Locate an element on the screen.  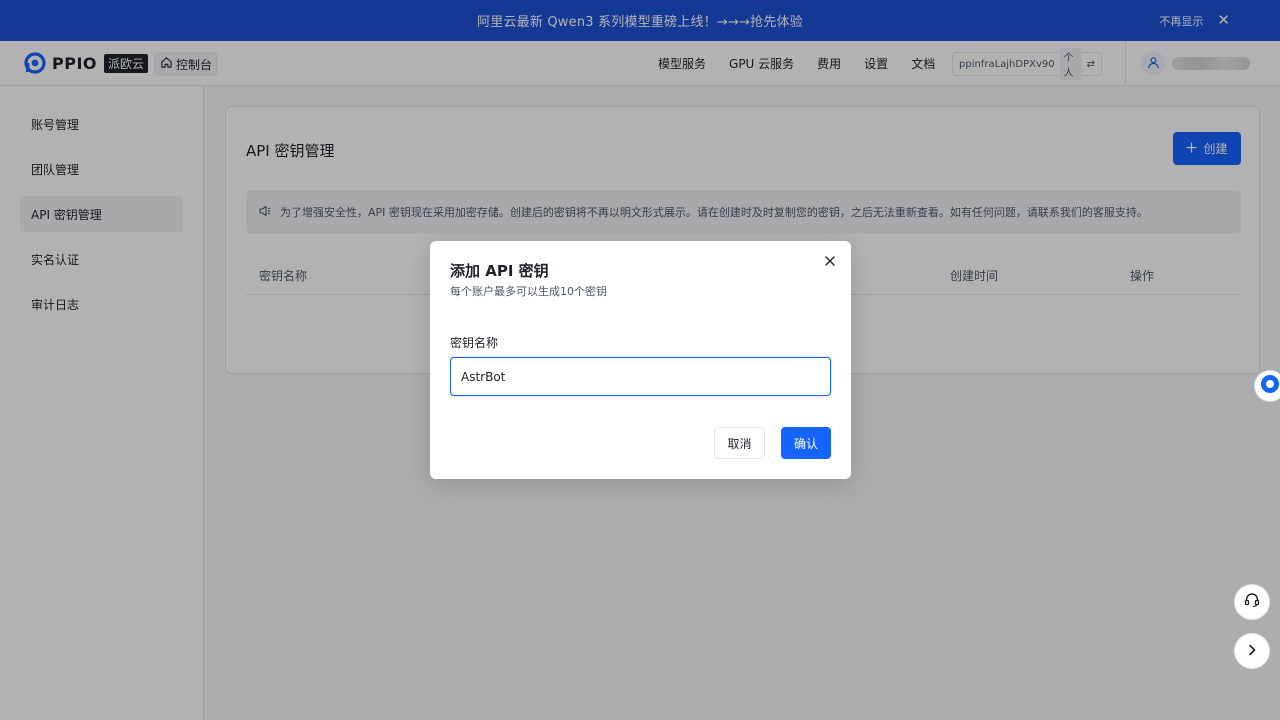
close-icon is located at coordinates (830, 261).